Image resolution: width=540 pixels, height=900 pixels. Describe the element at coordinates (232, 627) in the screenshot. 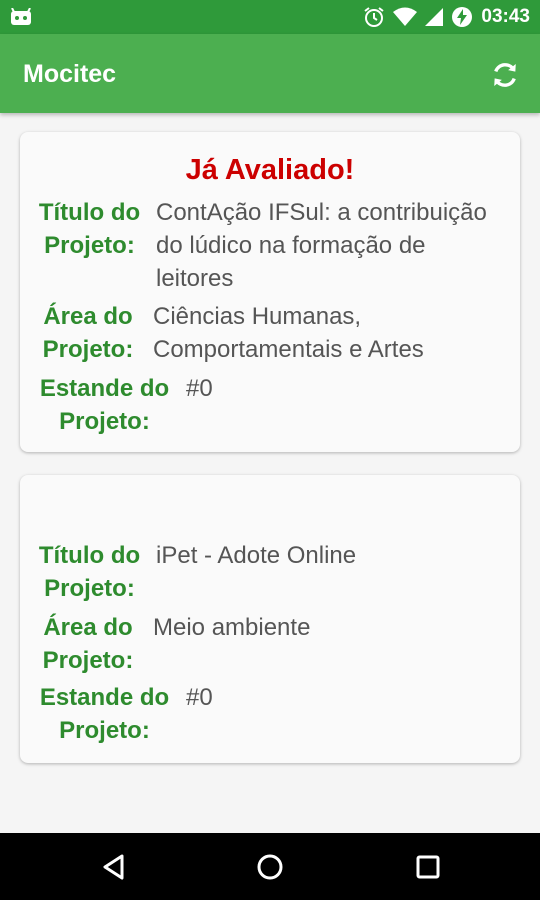

I see `project-area-value: Meio ambiente` at that location.